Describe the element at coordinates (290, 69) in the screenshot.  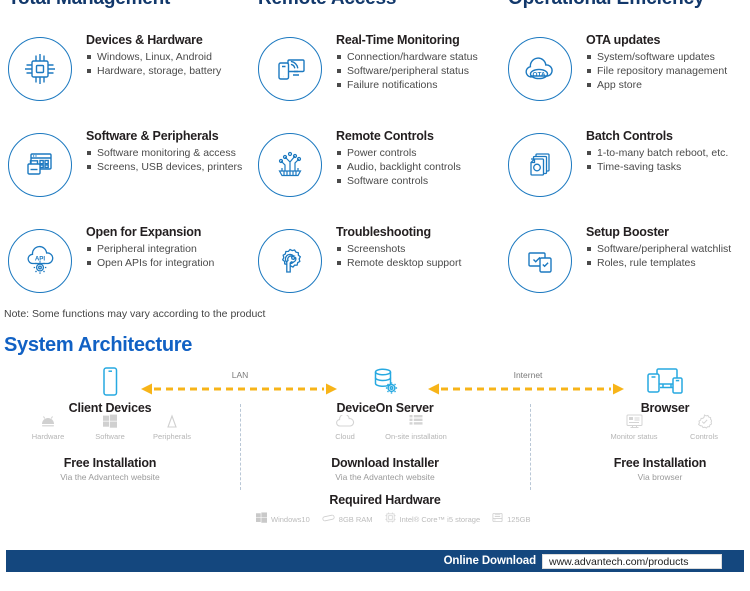
I see `real-time-monitoring-icon` at that location.